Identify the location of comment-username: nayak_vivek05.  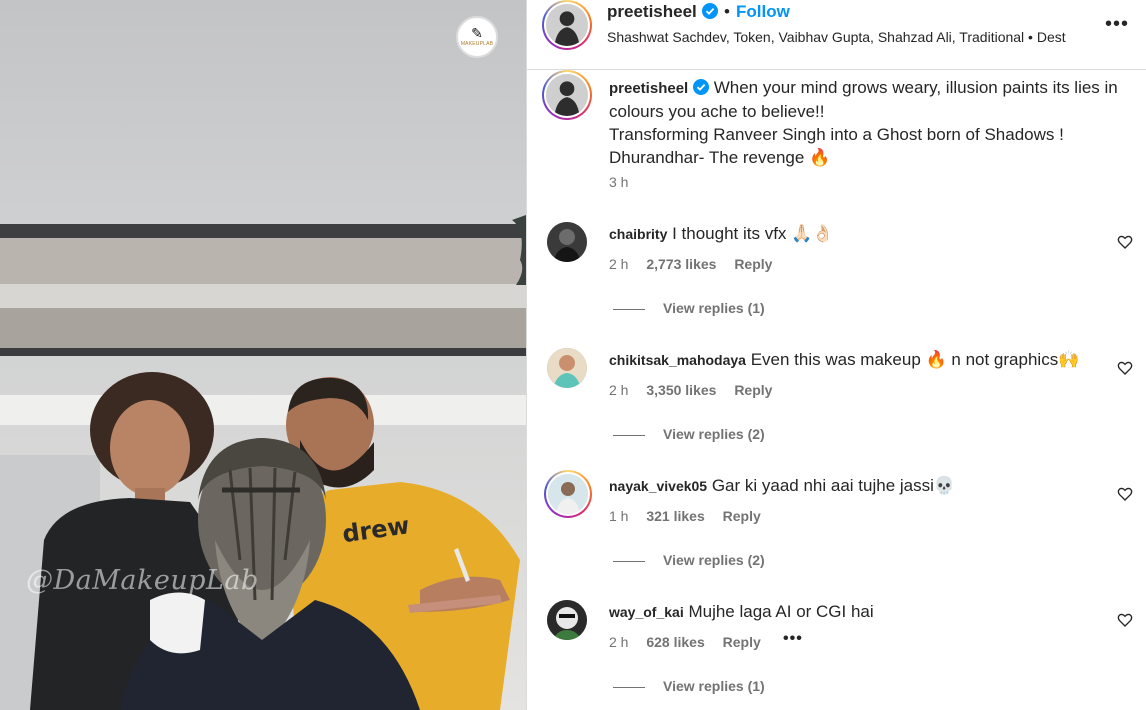
(658, 486).